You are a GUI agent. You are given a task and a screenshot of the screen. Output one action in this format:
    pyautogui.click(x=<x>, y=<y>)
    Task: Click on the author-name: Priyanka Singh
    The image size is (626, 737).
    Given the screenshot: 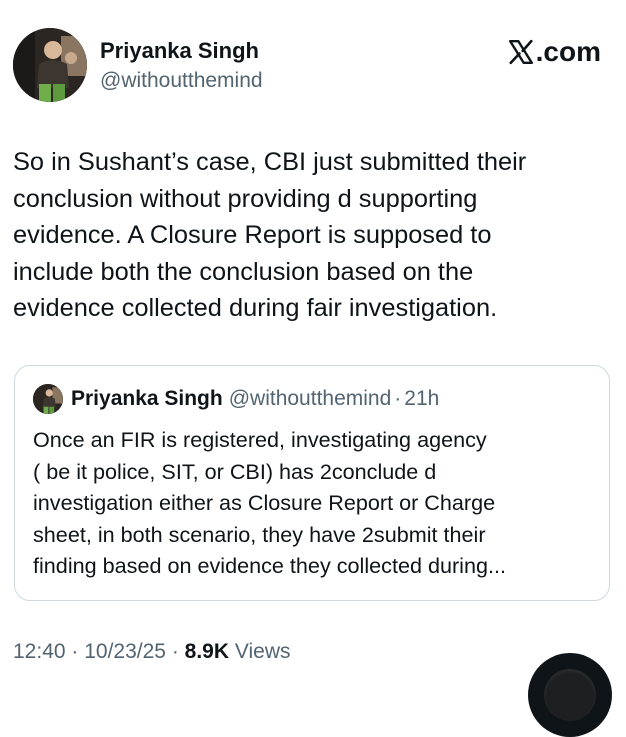 What is the action you would take?
    pyautogui.click(x=179, y=51)
    